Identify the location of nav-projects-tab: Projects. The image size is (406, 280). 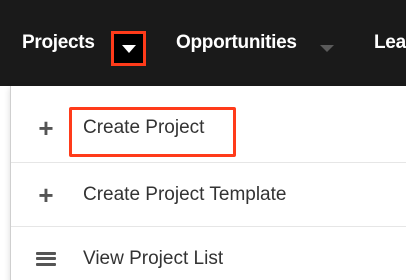
(58, 43).